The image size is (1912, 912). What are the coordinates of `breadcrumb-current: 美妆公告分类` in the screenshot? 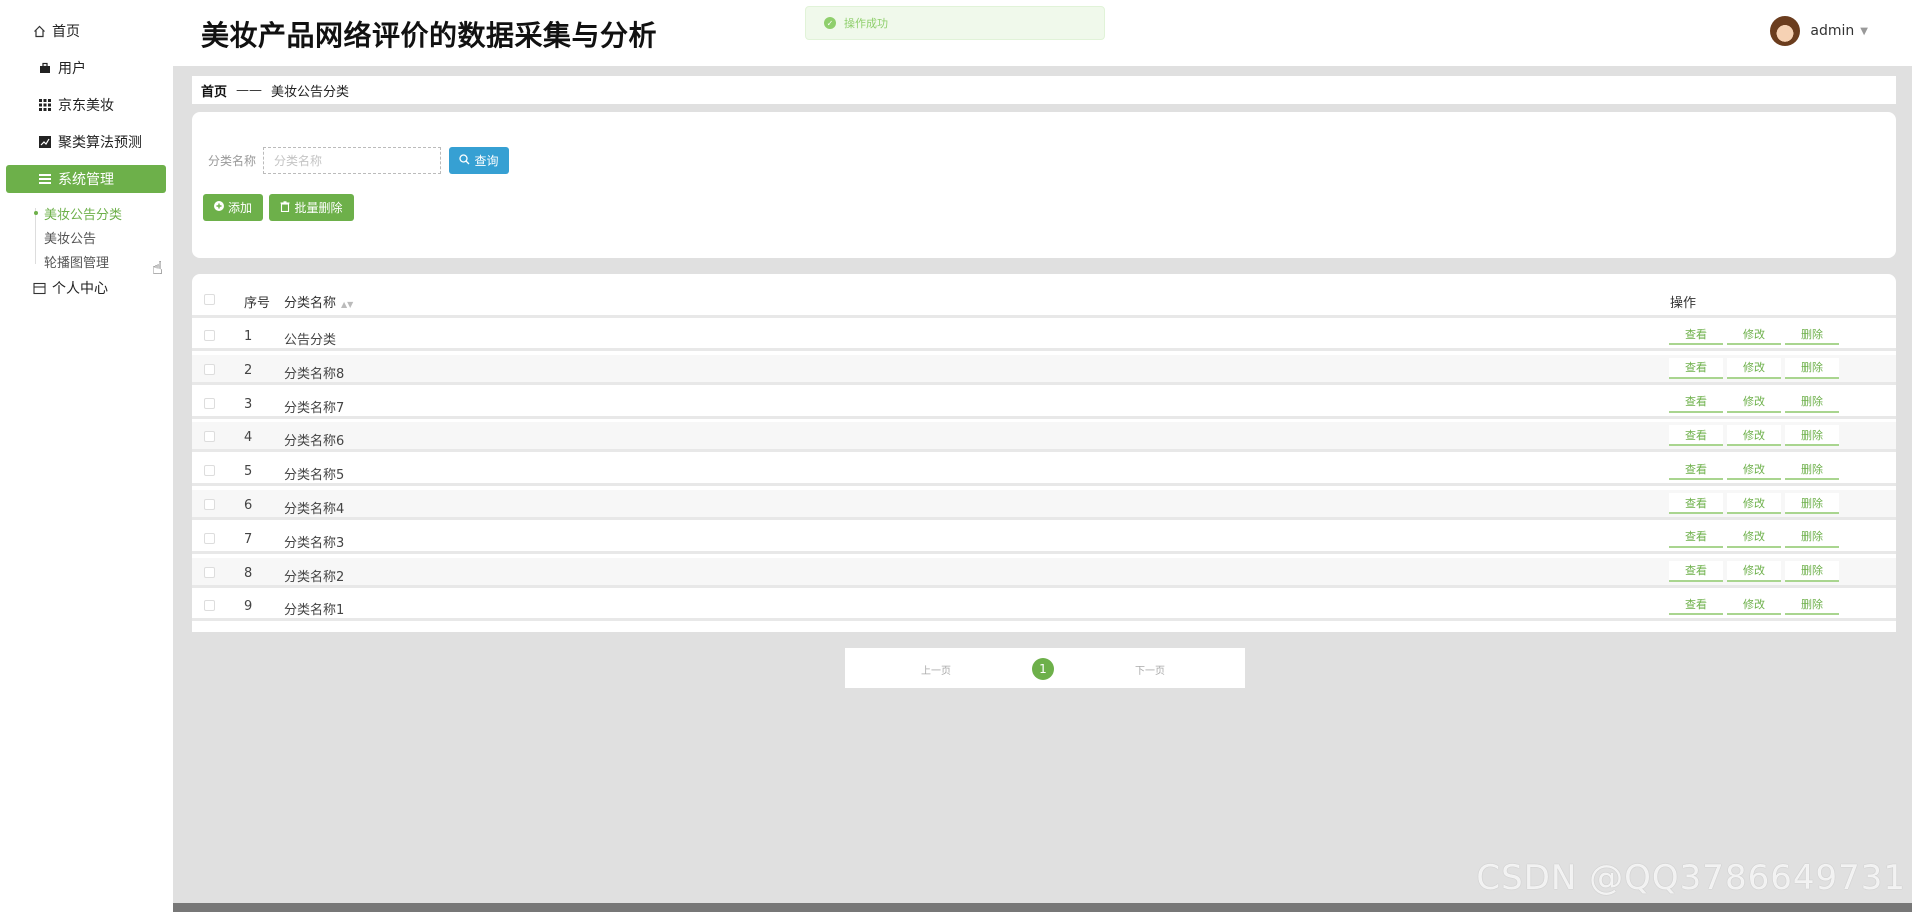 It's located at (310, 92).